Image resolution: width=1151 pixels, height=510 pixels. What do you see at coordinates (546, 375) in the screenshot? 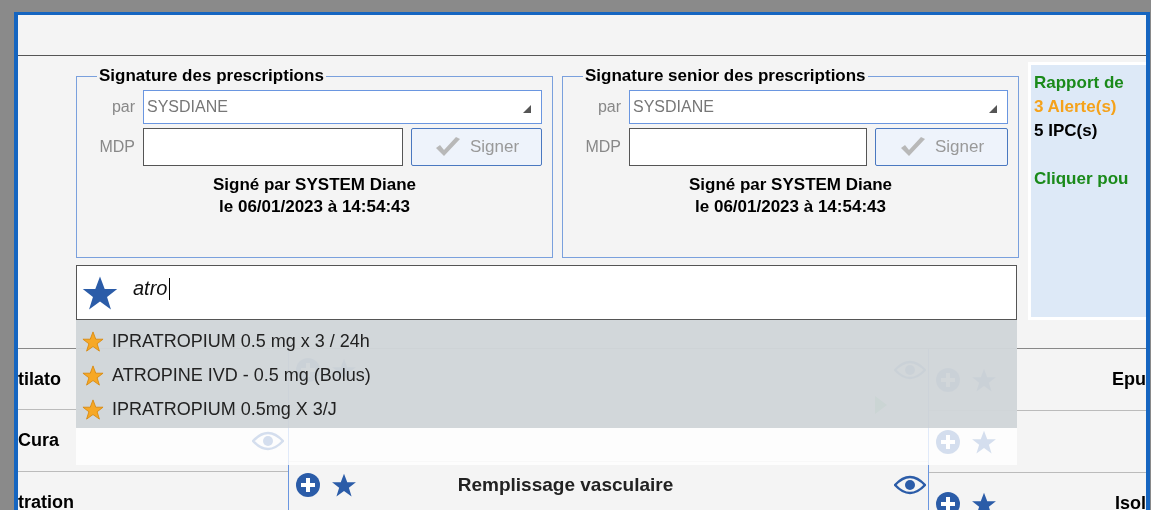
I see `suggestion-item: ATROPINE IVD - 0.5 mg (Bolus)` at bounding box center [546, 375].